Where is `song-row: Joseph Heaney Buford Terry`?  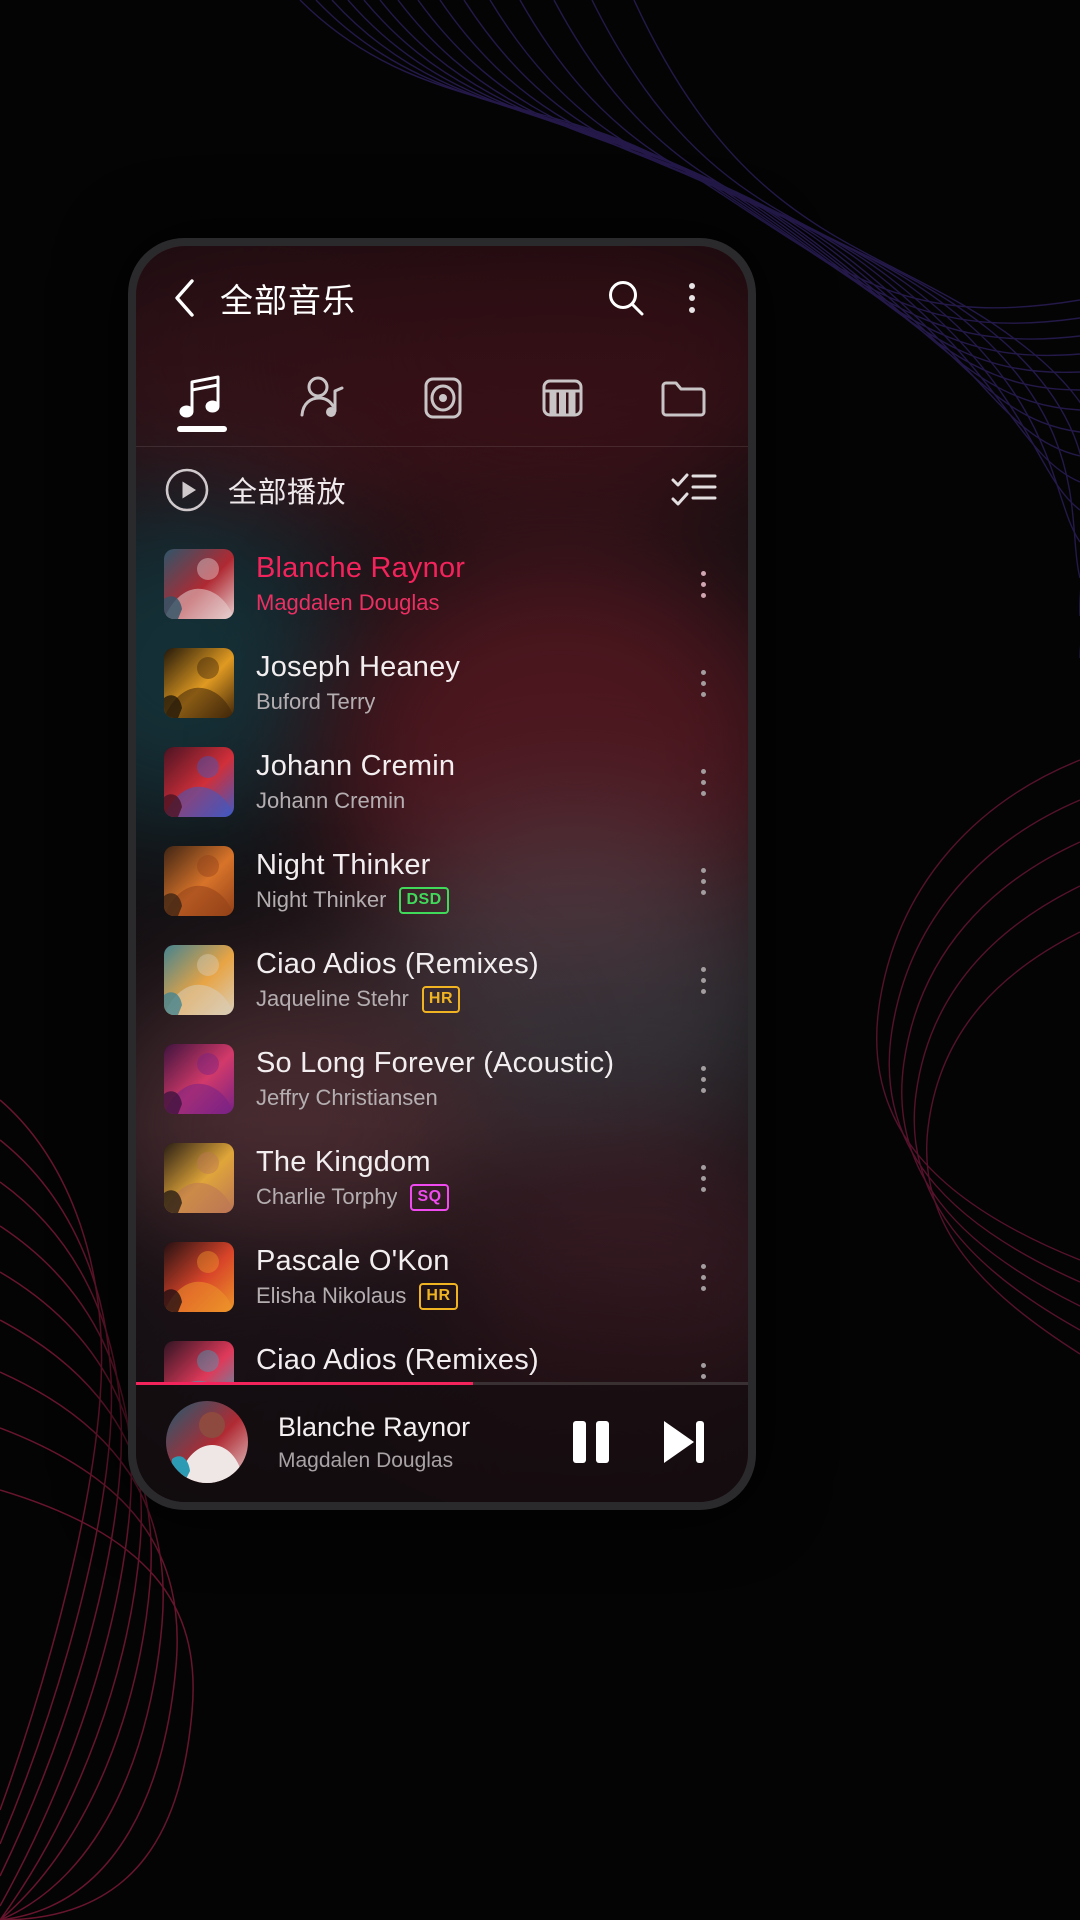 song-row: Joseph Heaney Buford Terry is located at coordinates (442, 683).